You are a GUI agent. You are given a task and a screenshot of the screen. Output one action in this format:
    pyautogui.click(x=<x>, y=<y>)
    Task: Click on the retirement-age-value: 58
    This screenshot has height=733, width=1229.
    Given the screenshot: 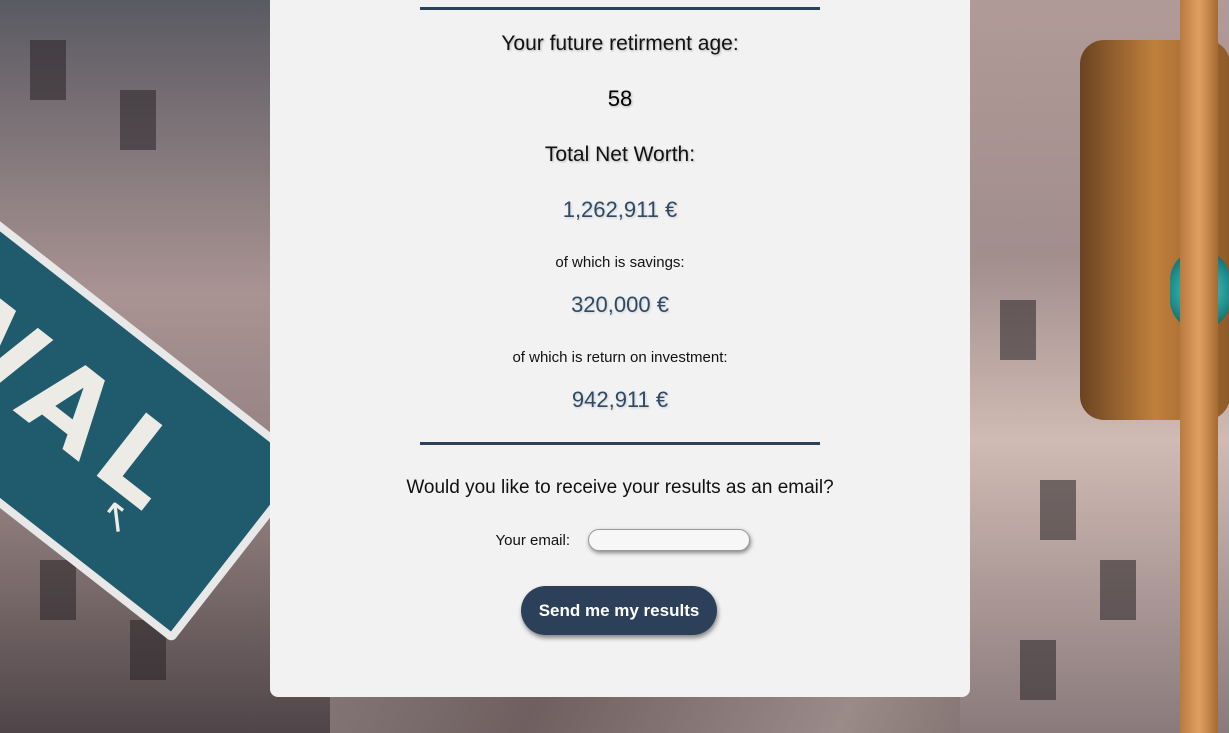 What is the action you would take?
    pyautogui.click(x=620, y=98)
    